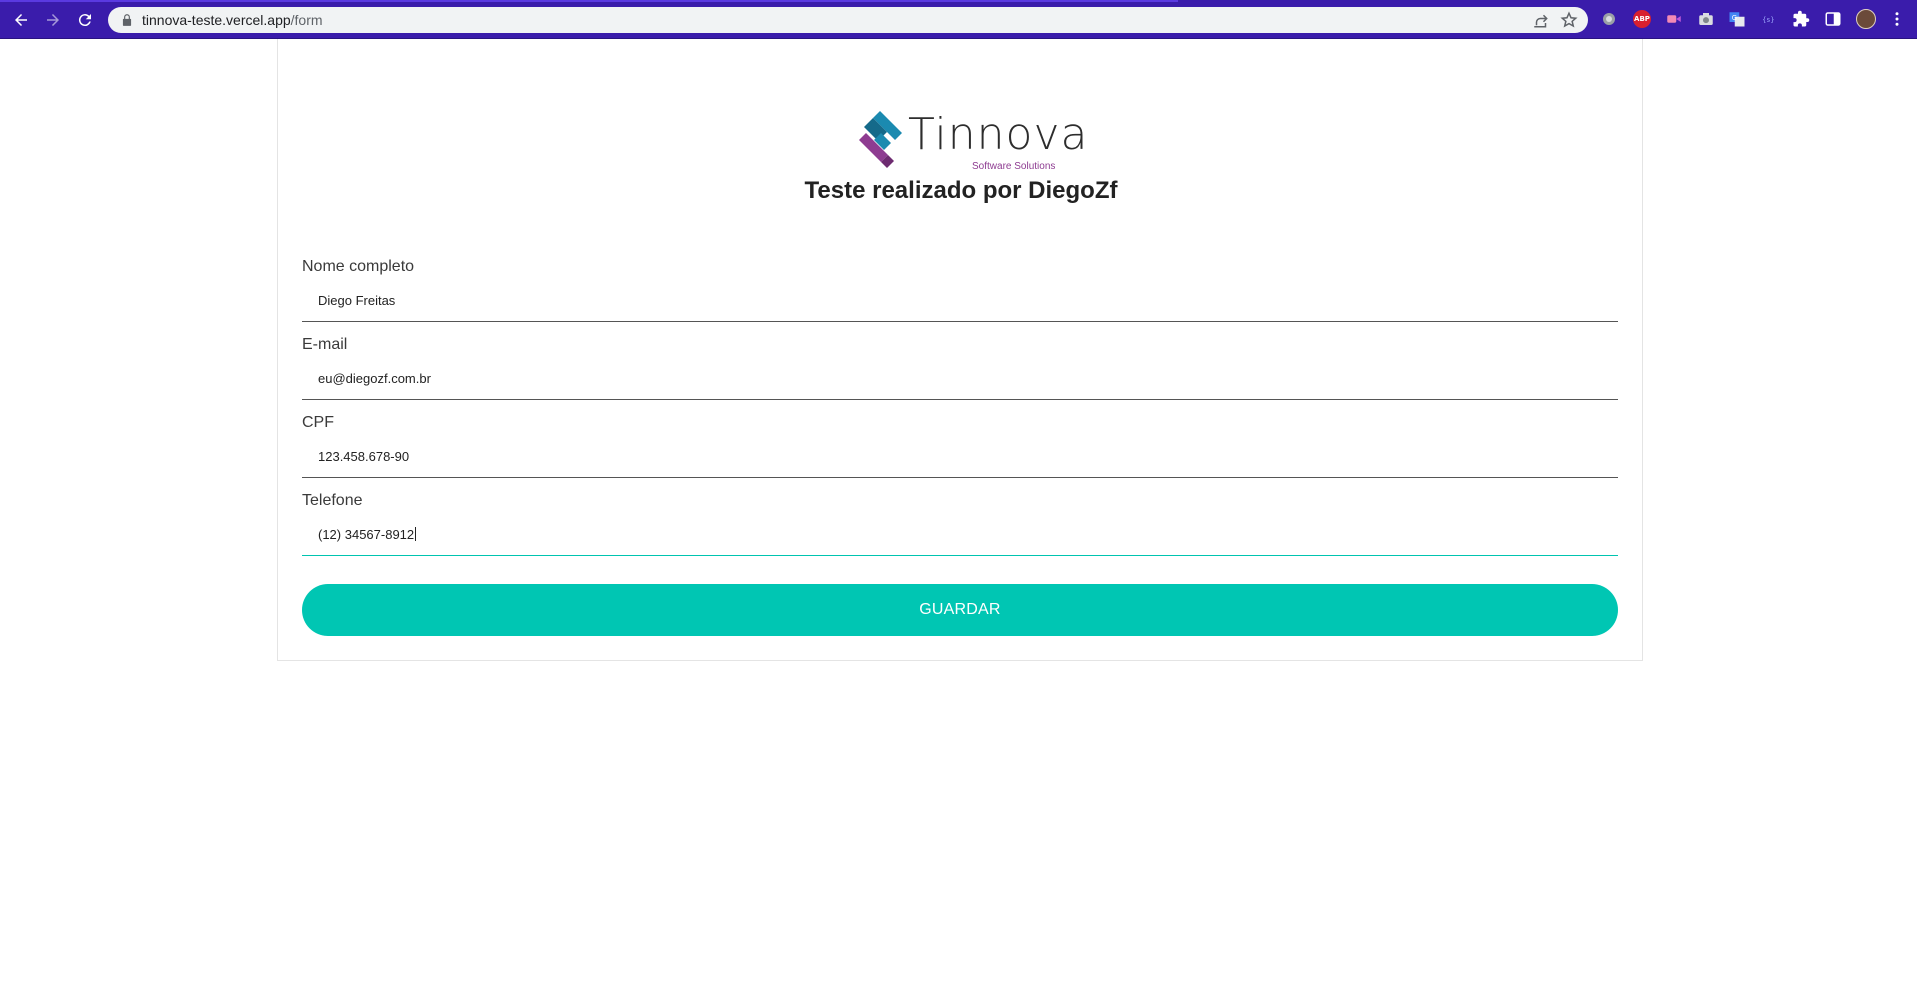 Image resolution: width=1917 pixels, height=1006 pixels. Describe the element at coordinates (363, 456) in the screenshot. I see `cpf-input: 123.458.678-90` at that location.